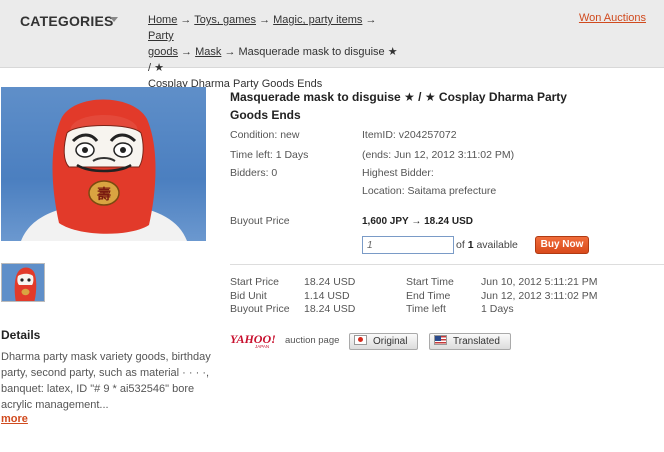  What do you see at coordinates (426, 309) in the screenshot?
I see `time-left-label: Time left` at bounding box center [426, 309].